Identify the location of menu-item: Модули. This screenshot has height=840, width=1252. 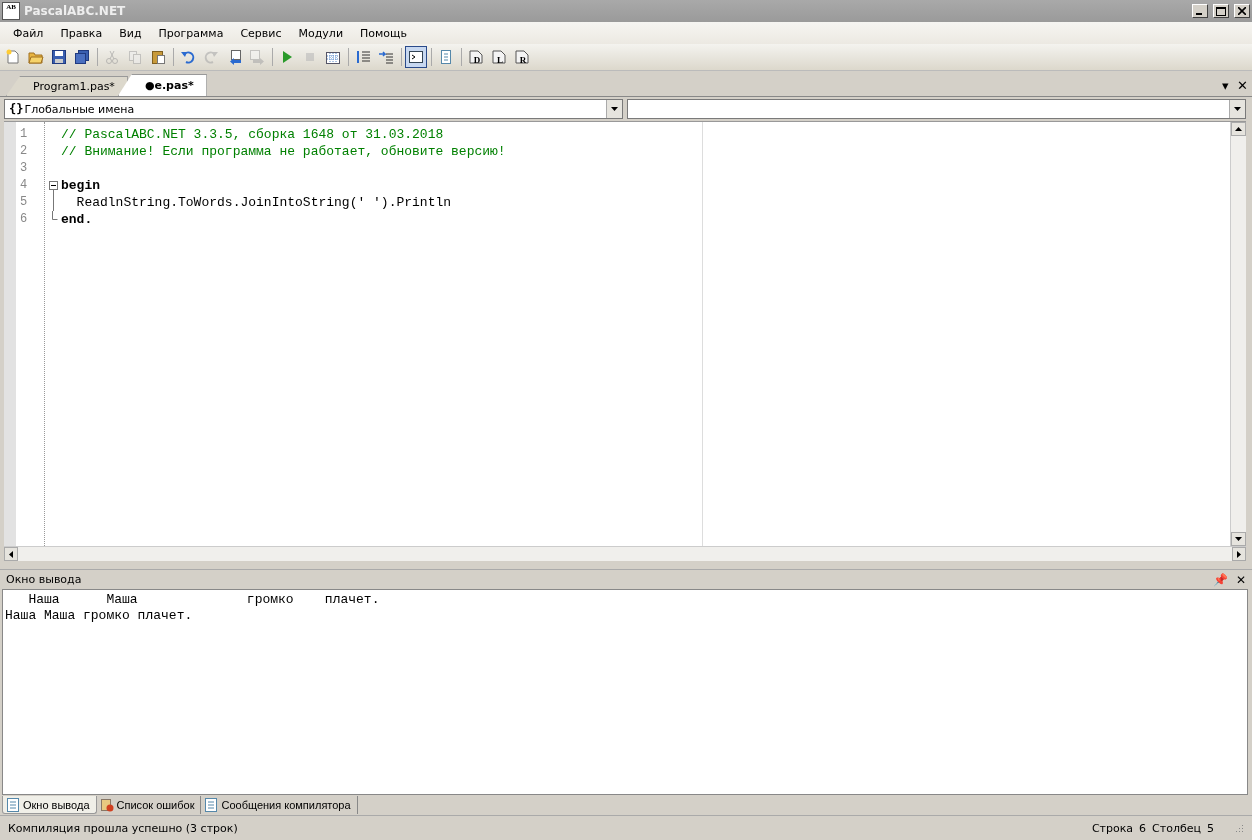
(321, 33).